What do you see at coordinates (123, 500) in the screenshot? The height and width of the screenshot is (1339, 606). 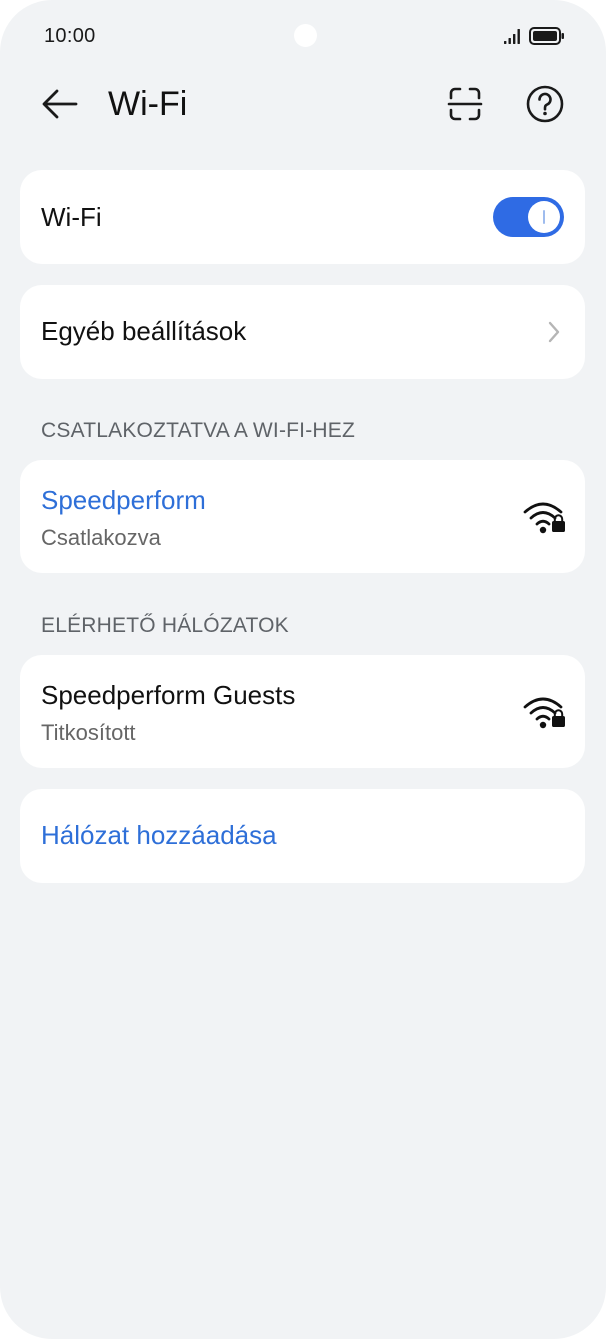 I see `connected-network-name: Speedperform` at bounding box center [123, 500].